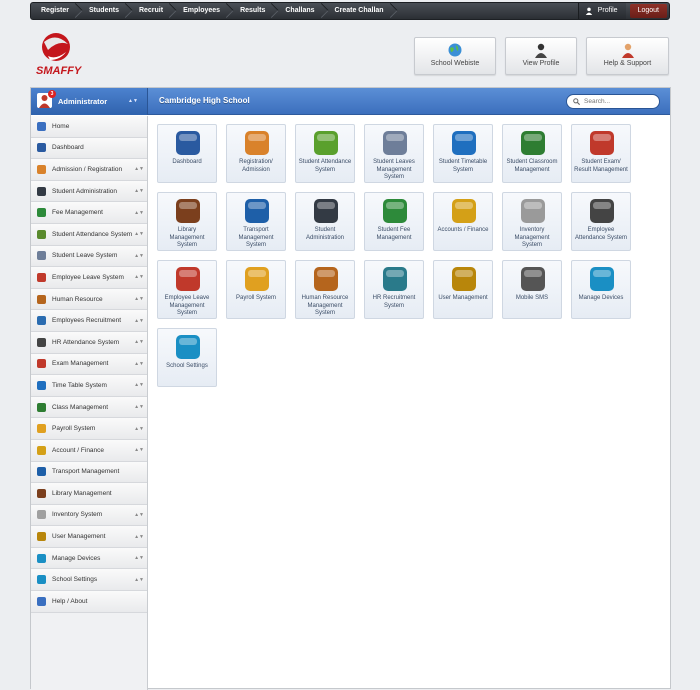 This screenshot has height=690, width=700. What do you see at coordinates (89, 494) in the screenshot?
I see `sidebar-item: Library Management` at bounding box center [89, 494].